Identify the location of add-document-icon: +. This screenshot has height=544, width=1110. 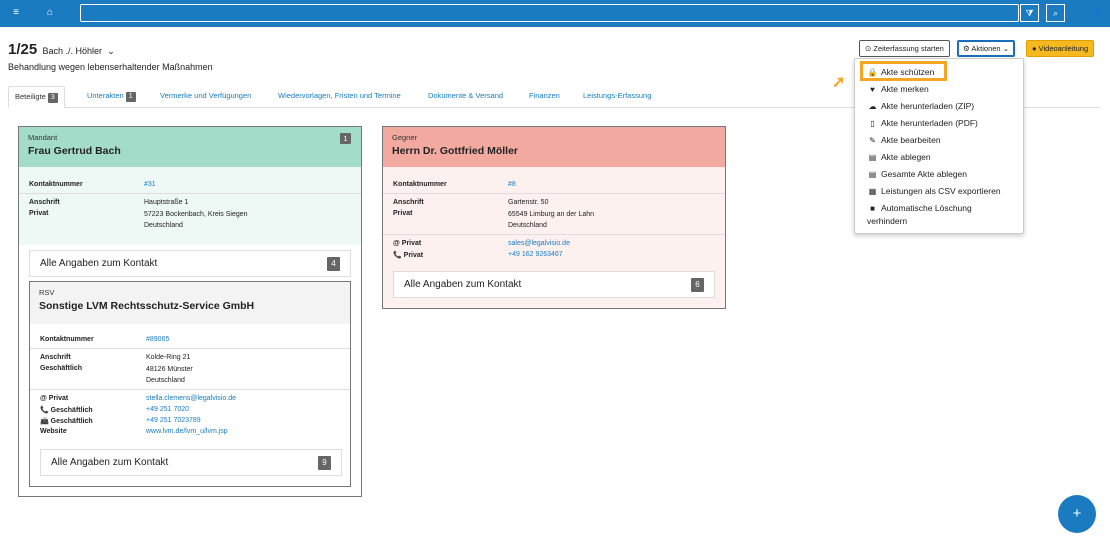
(1077, 513).